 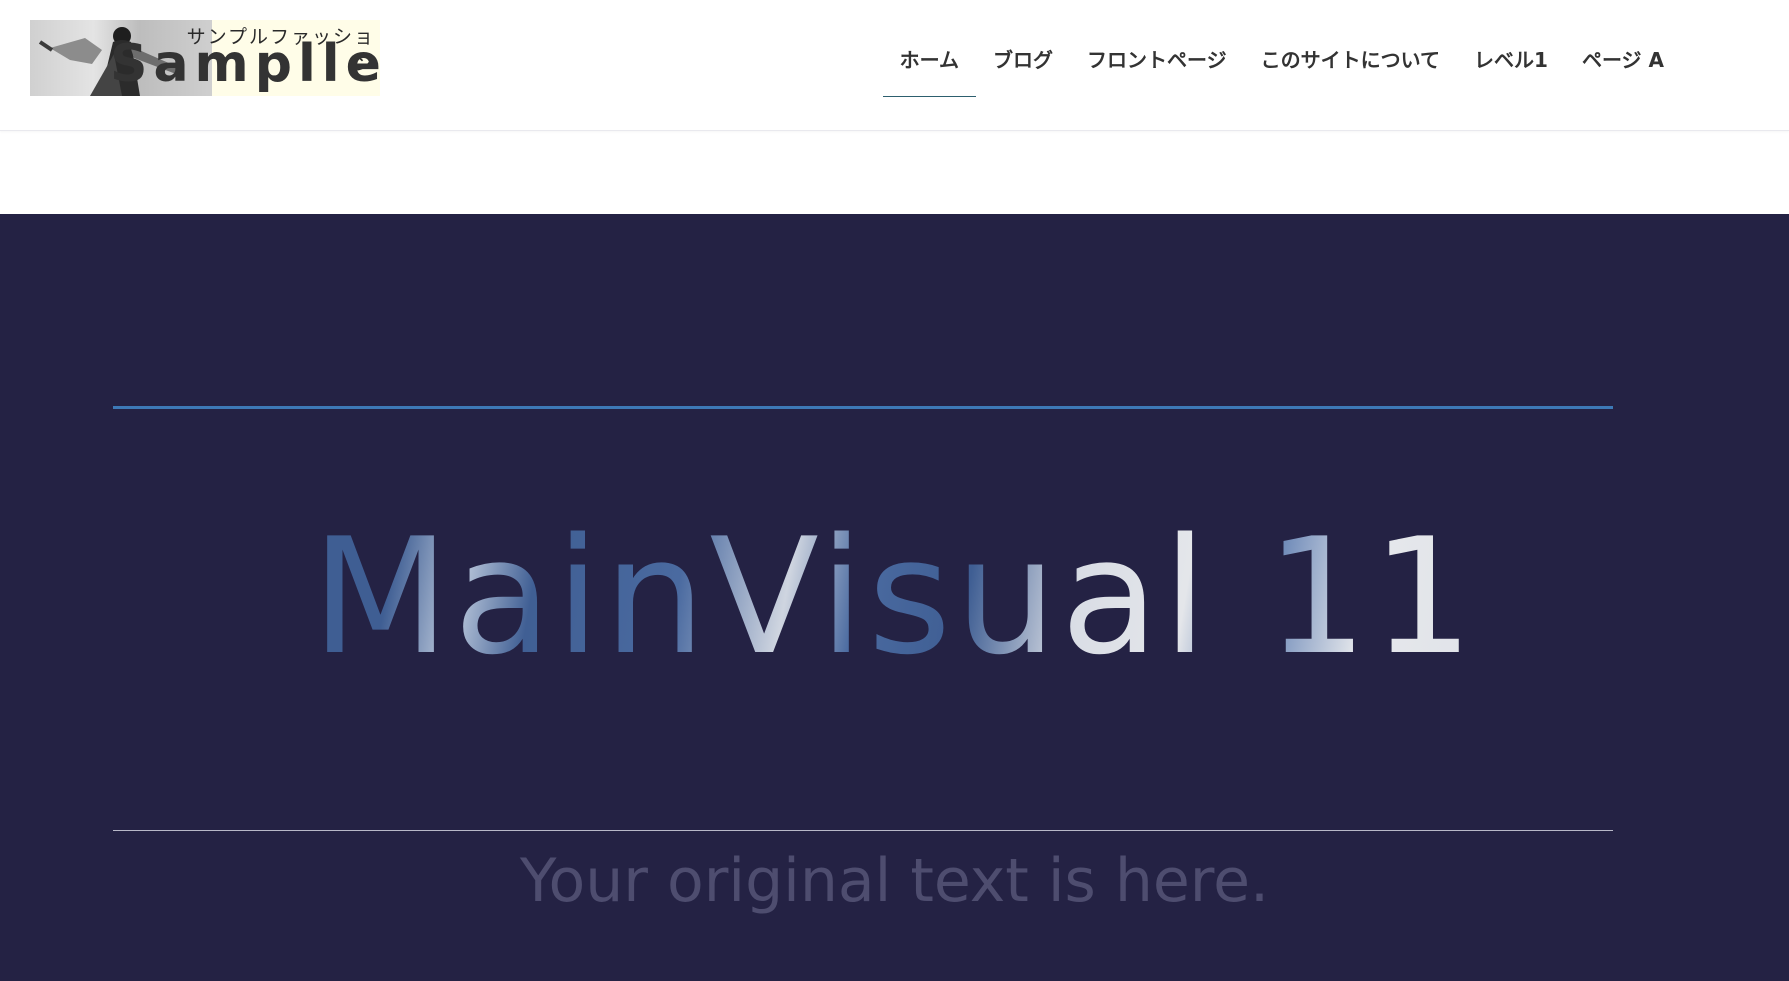 What do you see at coordinates (1023, 68) in the screenshot?
I see `nav-item-blog: ブログ` at bounding box center [1023, 68].